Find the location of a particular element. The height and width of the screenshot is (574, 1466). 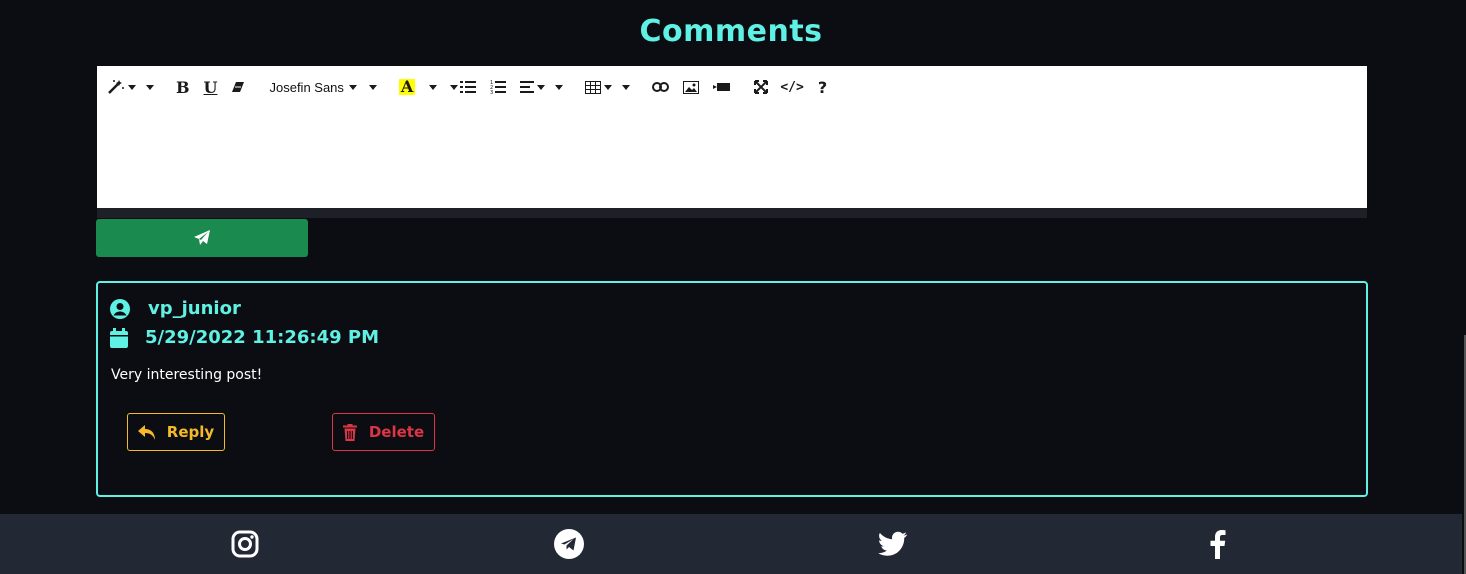

footer is located at coordinates (733, 544).